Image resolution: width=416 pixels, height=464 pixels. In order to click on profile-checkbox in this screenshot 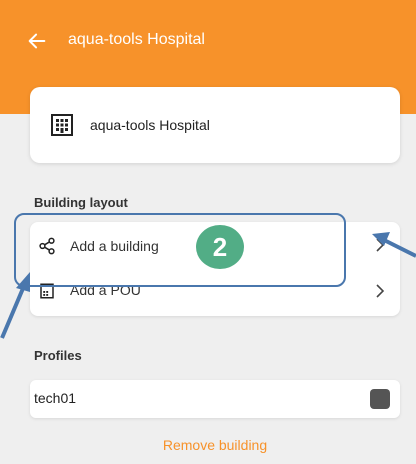, I will do `click(380, 399)`.